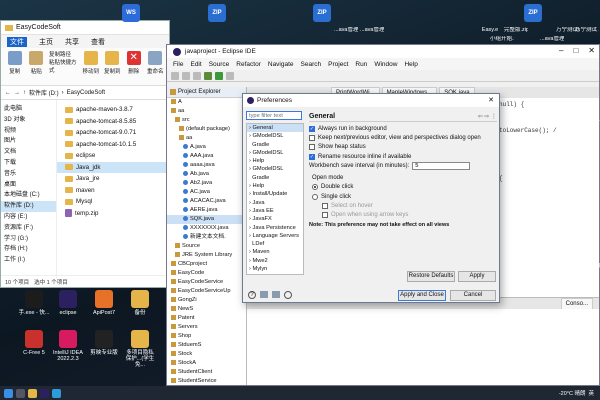 The image size is (600, 400). What do you see at coordinates (28, 120) in the screenshot?
I see `nav-item: 3D 对象` at bounding box center [28, 120].